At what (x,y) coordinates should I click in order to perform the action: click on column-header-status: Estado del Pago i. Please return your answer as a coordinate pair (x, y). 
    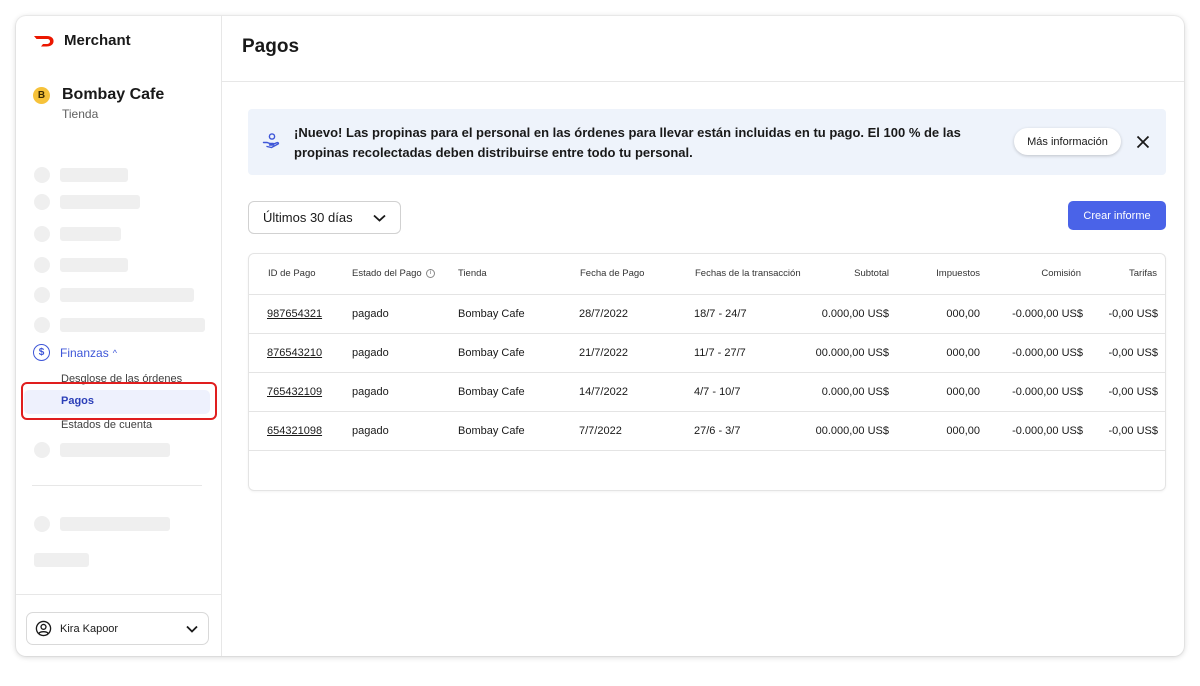
    Looking at the image, I should click on (393, 273).